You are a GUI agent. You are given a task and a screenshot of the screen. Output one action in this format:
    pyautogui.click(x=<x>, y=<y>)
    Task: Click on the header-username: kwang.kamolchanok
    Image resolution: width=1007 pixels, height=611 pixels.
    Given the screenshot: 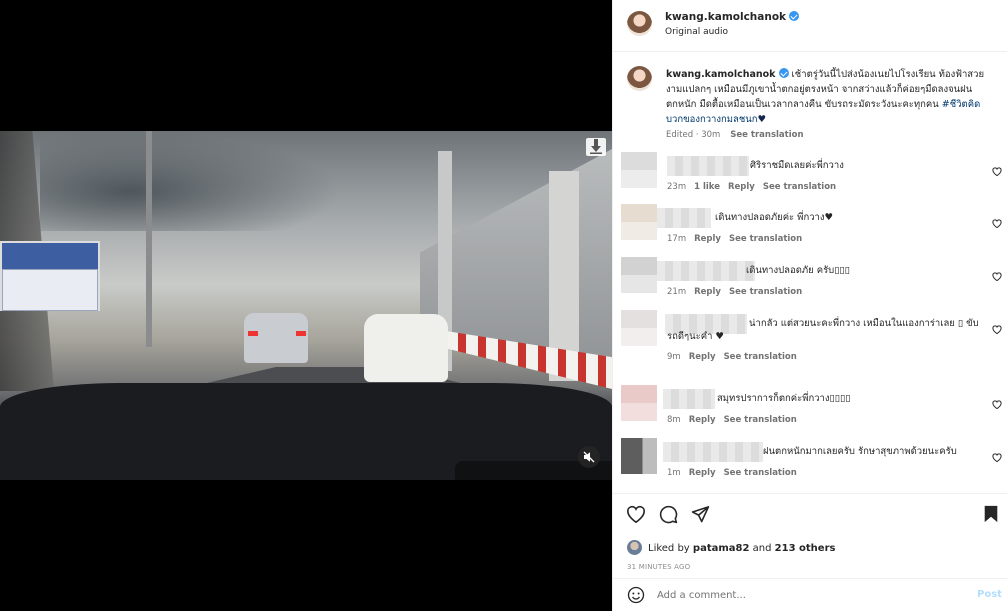 What is the action you would take?
    pyautogui.click(x=732, y=17)
    